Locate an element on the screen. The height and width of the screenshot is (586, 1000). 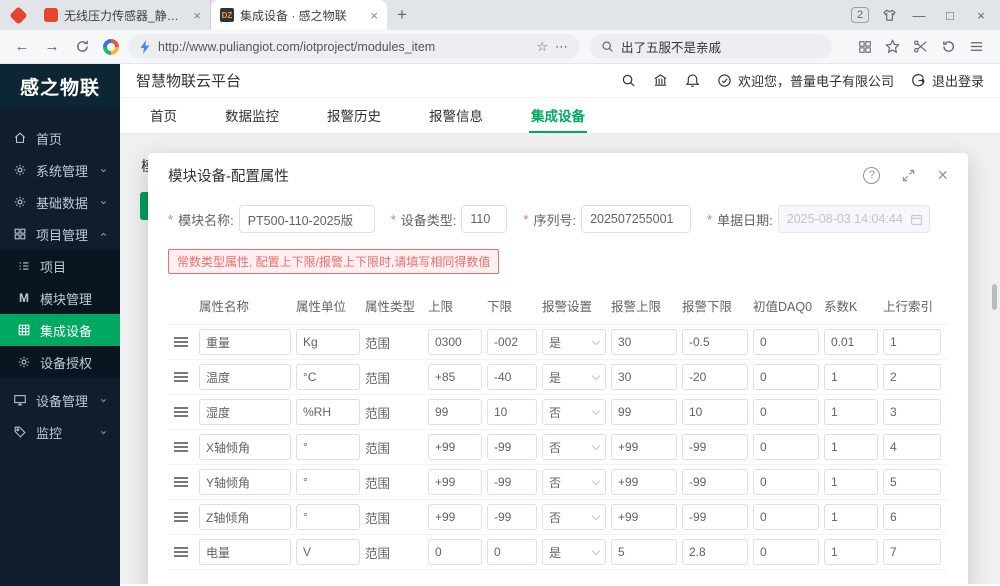
forward-button: → is located at coordinates (52, 47).